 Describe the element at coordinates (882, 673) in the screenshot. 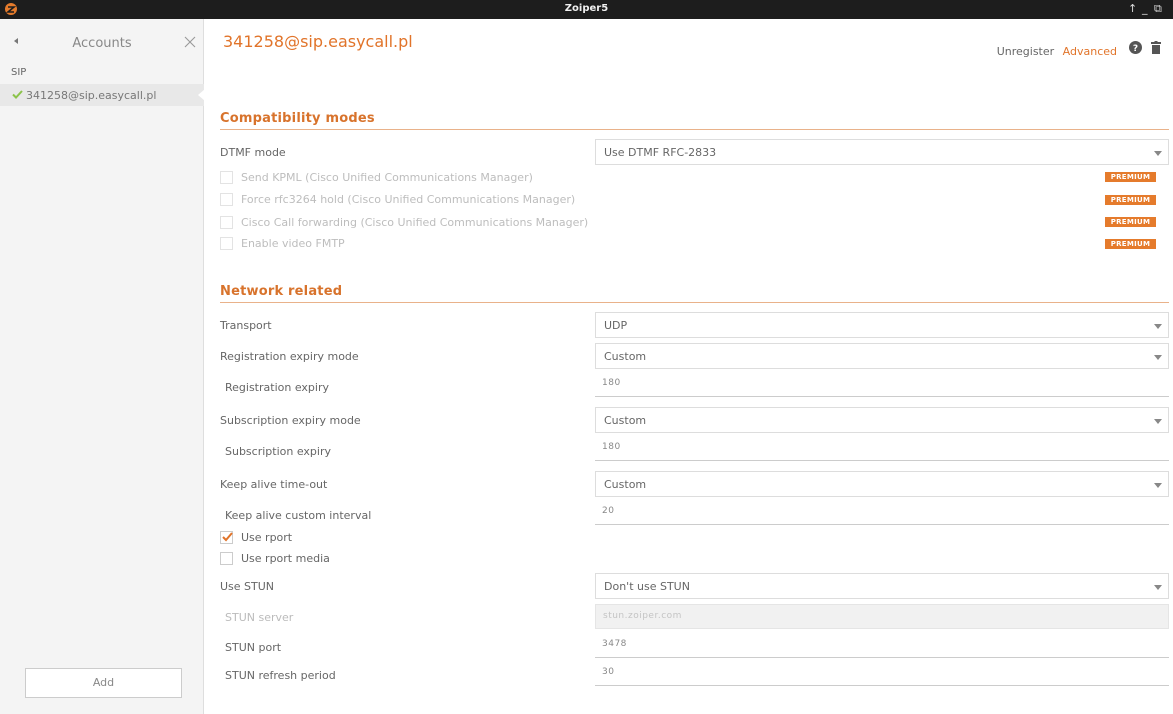

I see `stun-refresh-period-input: 30` at that location.